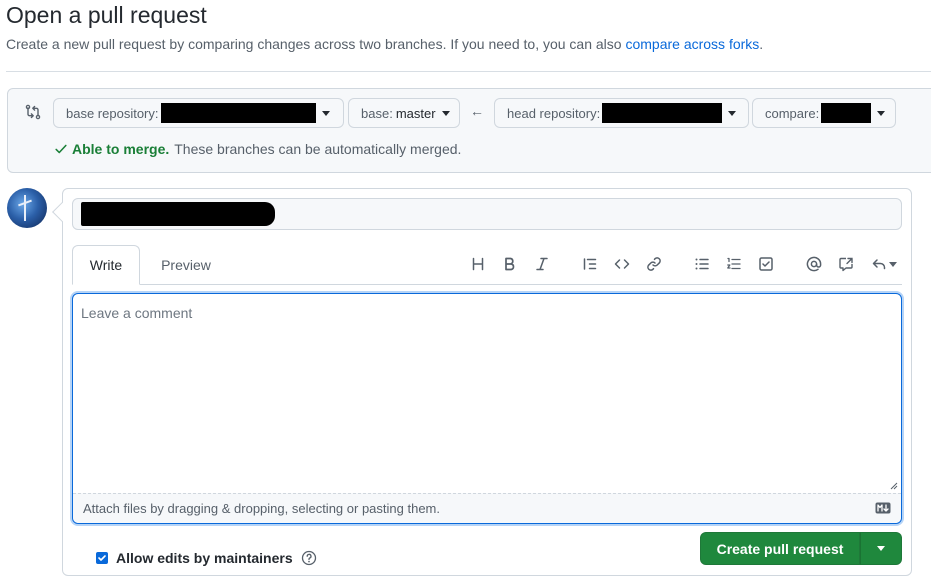  I want to click on create-pull-request-group: Create pull request, so click(801, 548).